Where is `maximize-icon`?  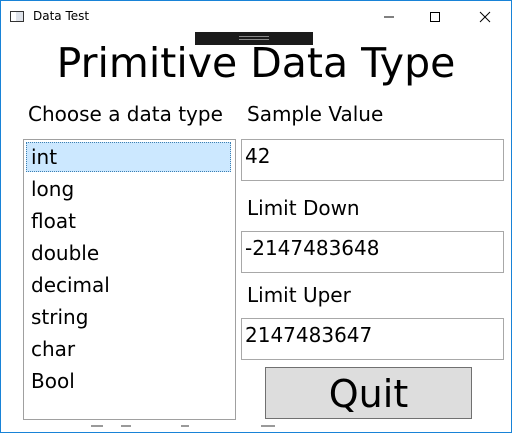 maximize-icon is located at coordinates (435, 17).